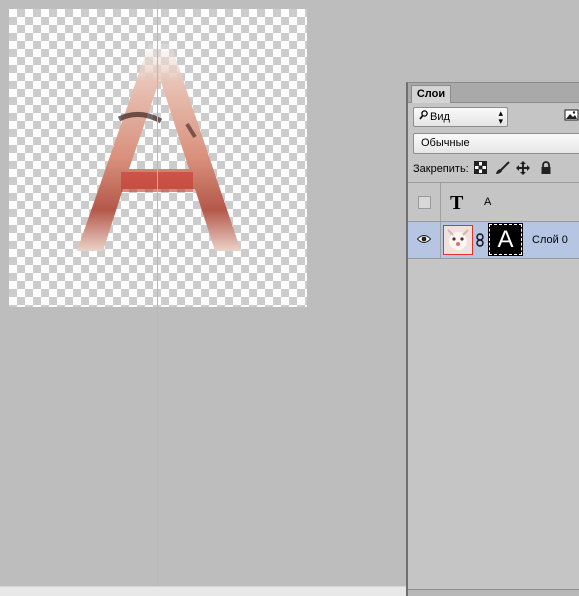 The width and height of the screenshot is (579, 596). I want to click on blend-row: Обычные, so click(493, 143).